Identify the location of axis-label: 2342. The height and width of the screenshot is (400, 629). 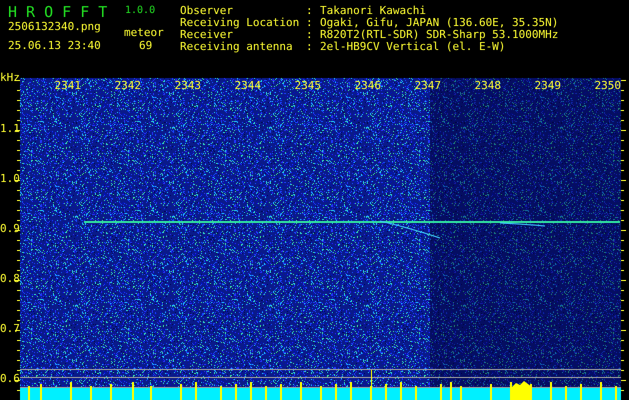
(127, 86).